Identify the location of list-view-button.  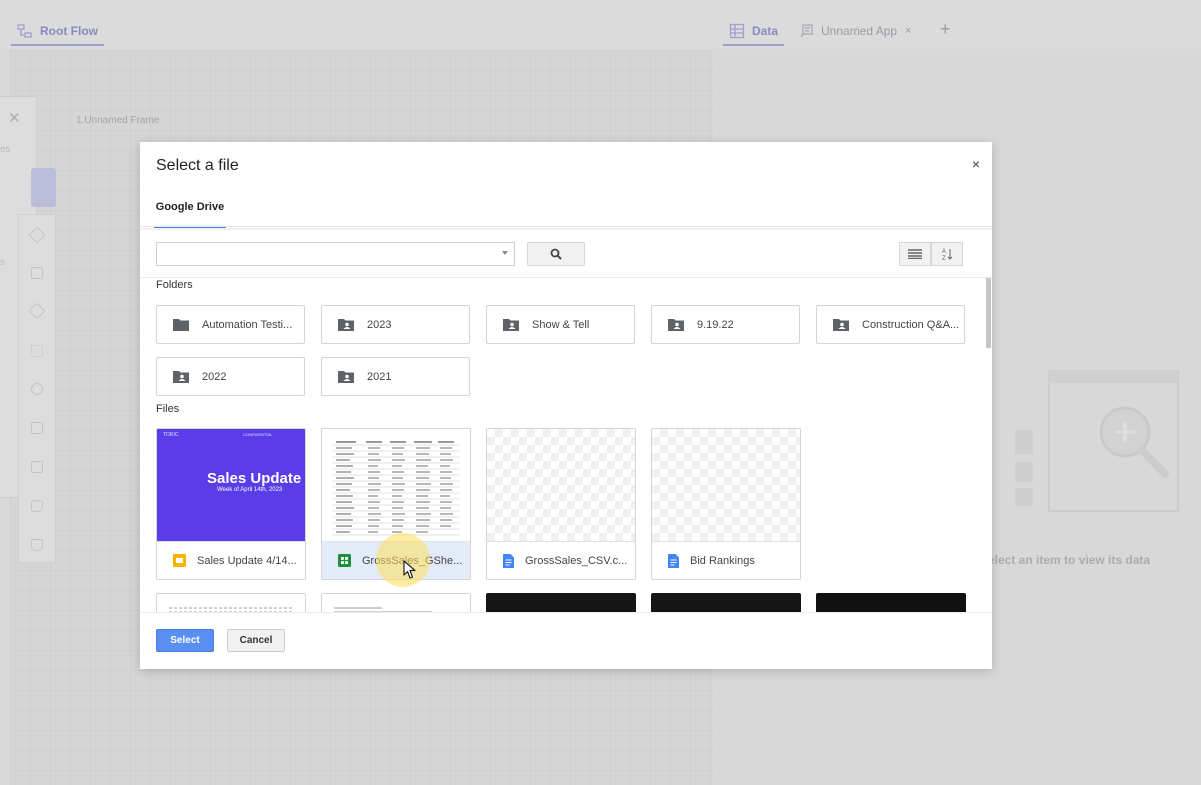
(915, 254).